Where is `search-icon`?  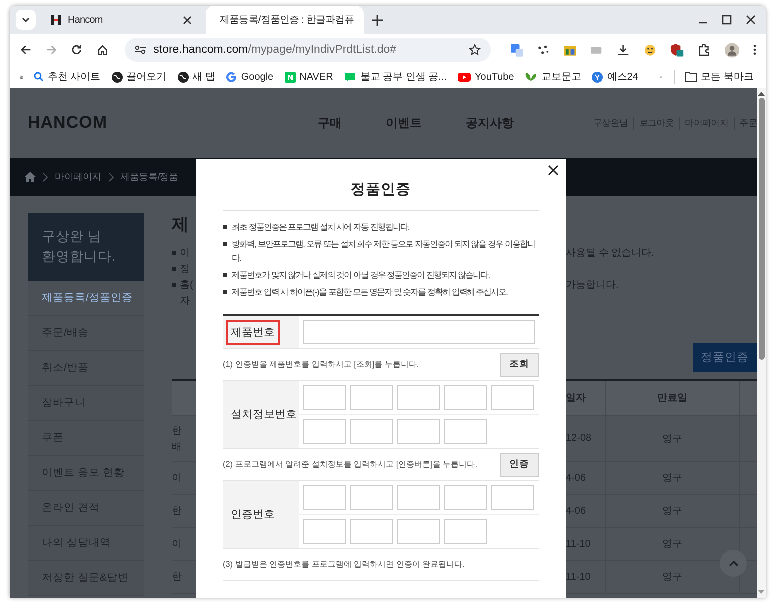 search-icon is located at coordinates (39, 77).